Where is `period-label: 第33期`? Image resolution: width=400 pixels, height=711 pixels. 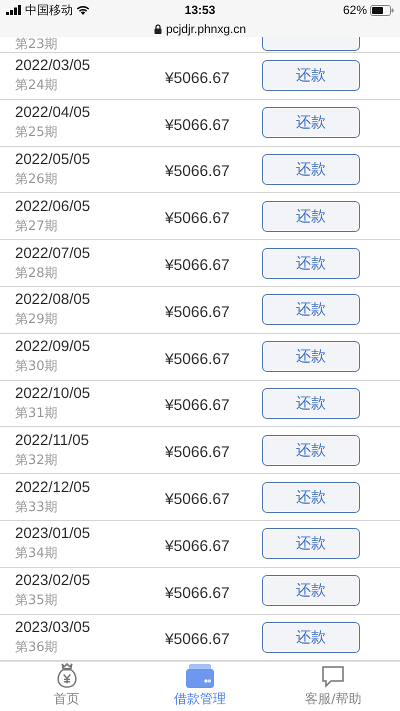
period-label: 第33期 is located at coordinates (37, 507).